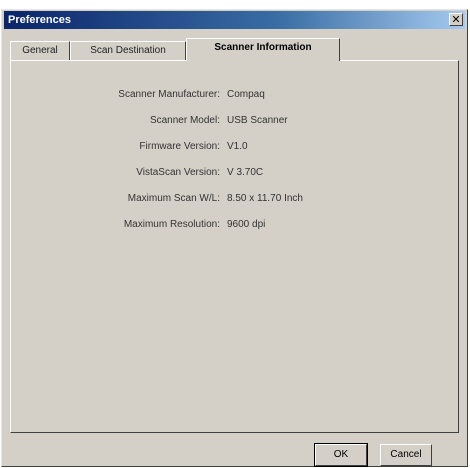  Describe the element at coordinates (169, 94) in the screenshot. I see `scanner-manufacturer-label: Scanner Manufacturer:` at that location.